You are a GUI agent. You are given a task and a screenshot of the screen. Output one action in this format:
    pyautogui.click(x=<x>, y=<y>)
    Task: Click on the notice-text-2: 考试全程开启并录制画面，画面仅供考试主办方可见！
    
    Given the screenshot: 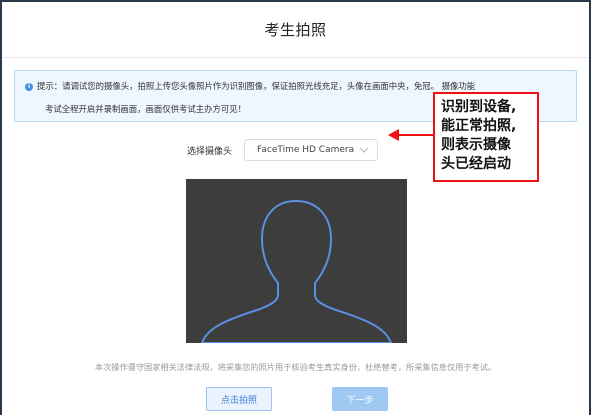 What is the action you would take?
    pyautogui.click(x=145, y=109)
    